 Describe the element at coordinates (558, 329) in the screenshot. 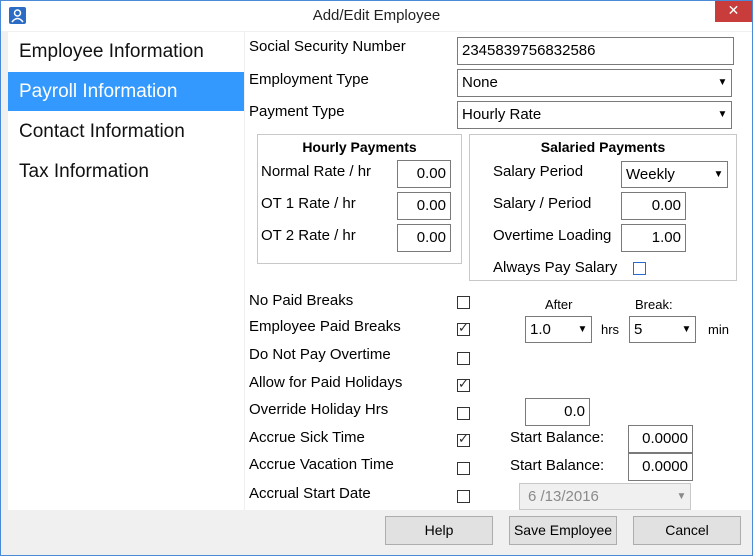

I see `break-after-select: 1.0 ▼` at that location.